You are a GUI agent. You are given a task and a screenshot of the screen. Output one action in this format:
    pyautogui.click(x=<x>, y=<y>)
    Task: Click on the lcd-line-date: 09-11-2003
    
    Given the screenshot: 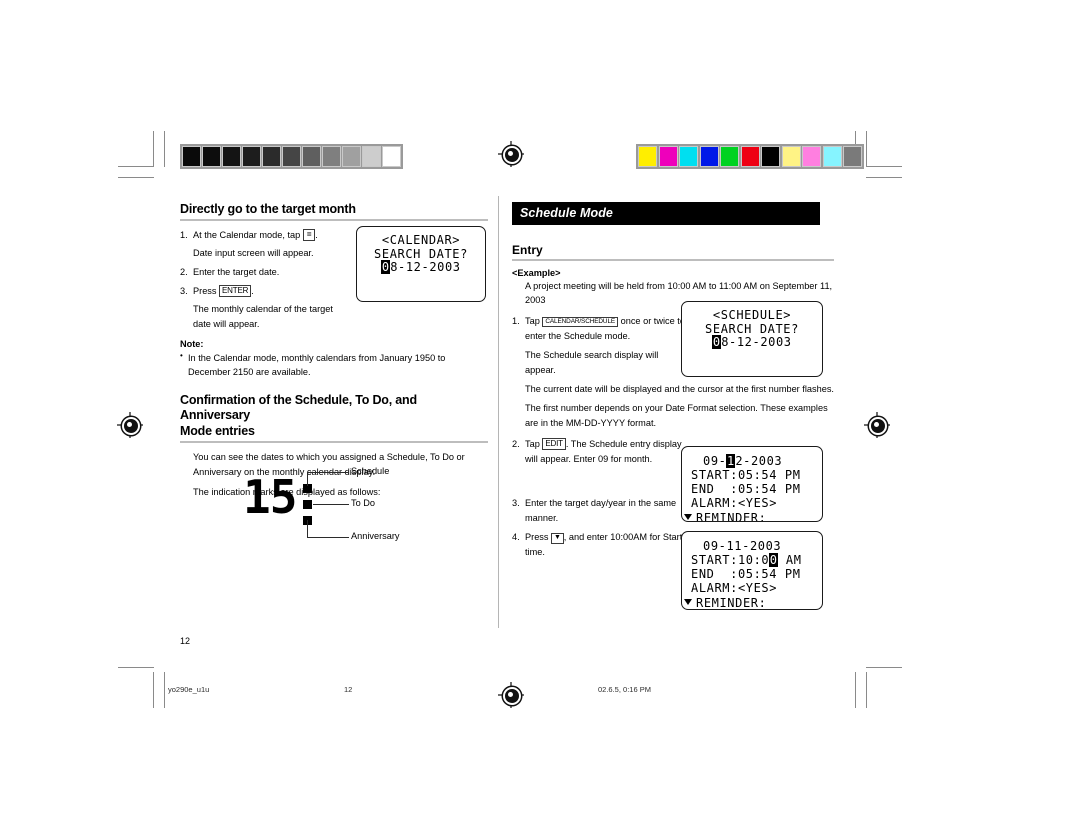 What is the action you would take?
    pyautogui.click(x=742, y=546)
    